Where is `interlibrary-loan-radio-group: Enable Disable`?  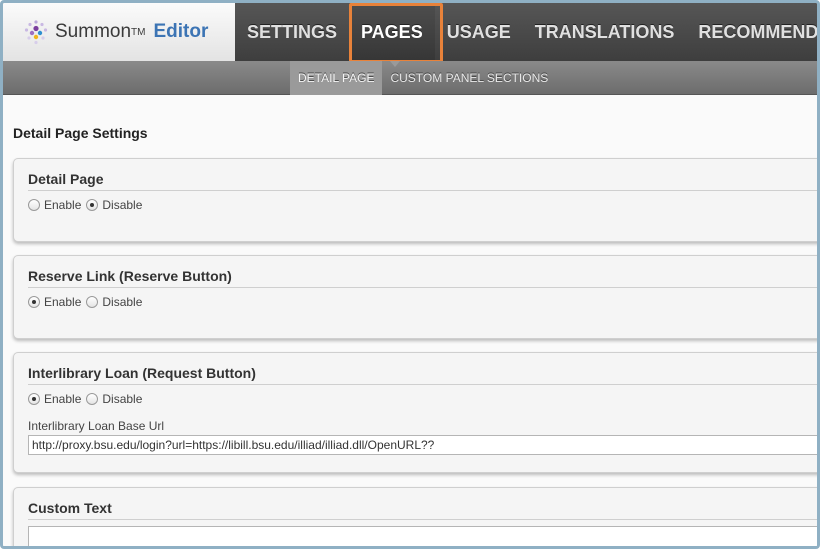 interlibrary-loan-radio-group: Enable Disable is located at coordinates (87, 399).